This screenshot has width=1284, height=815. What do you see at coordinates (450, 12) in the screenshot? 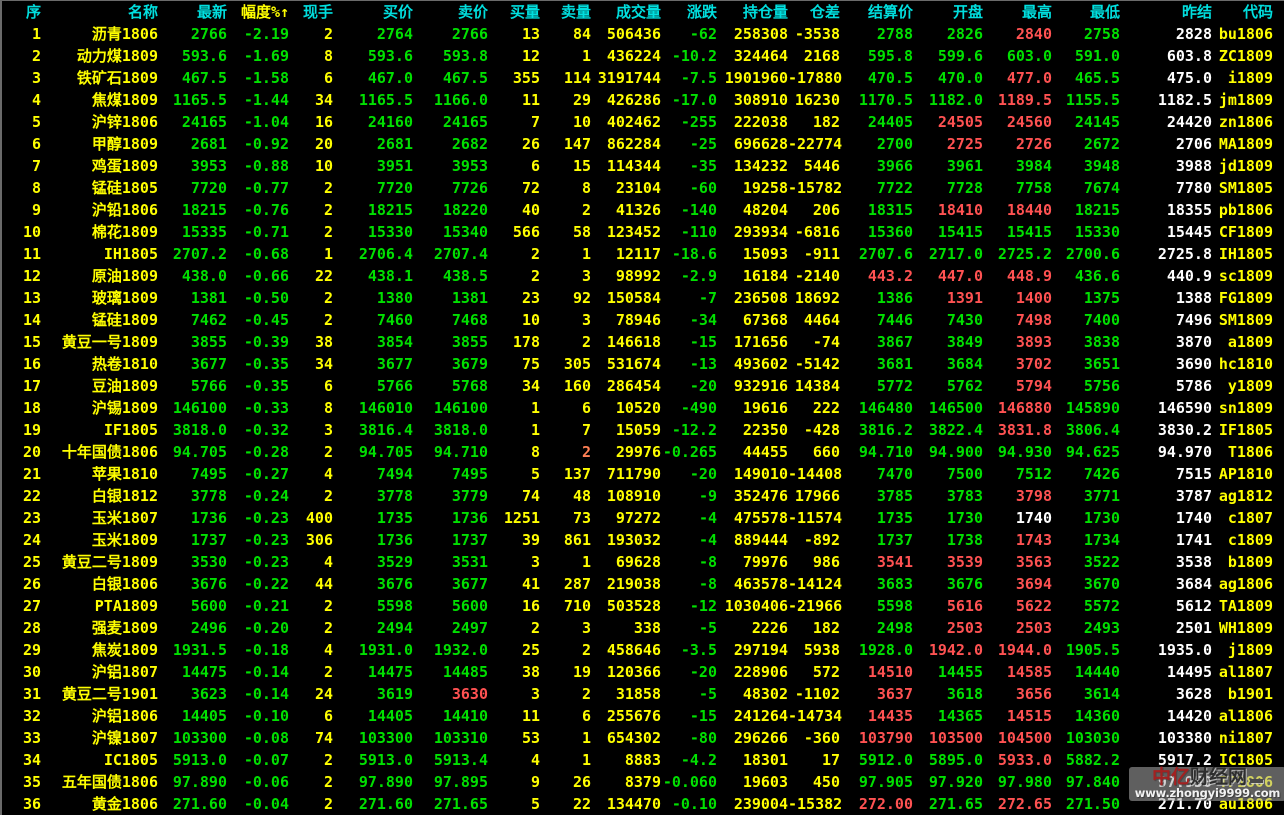
I see `column-header-ask: 卖价` at bounding box center [450, 12].